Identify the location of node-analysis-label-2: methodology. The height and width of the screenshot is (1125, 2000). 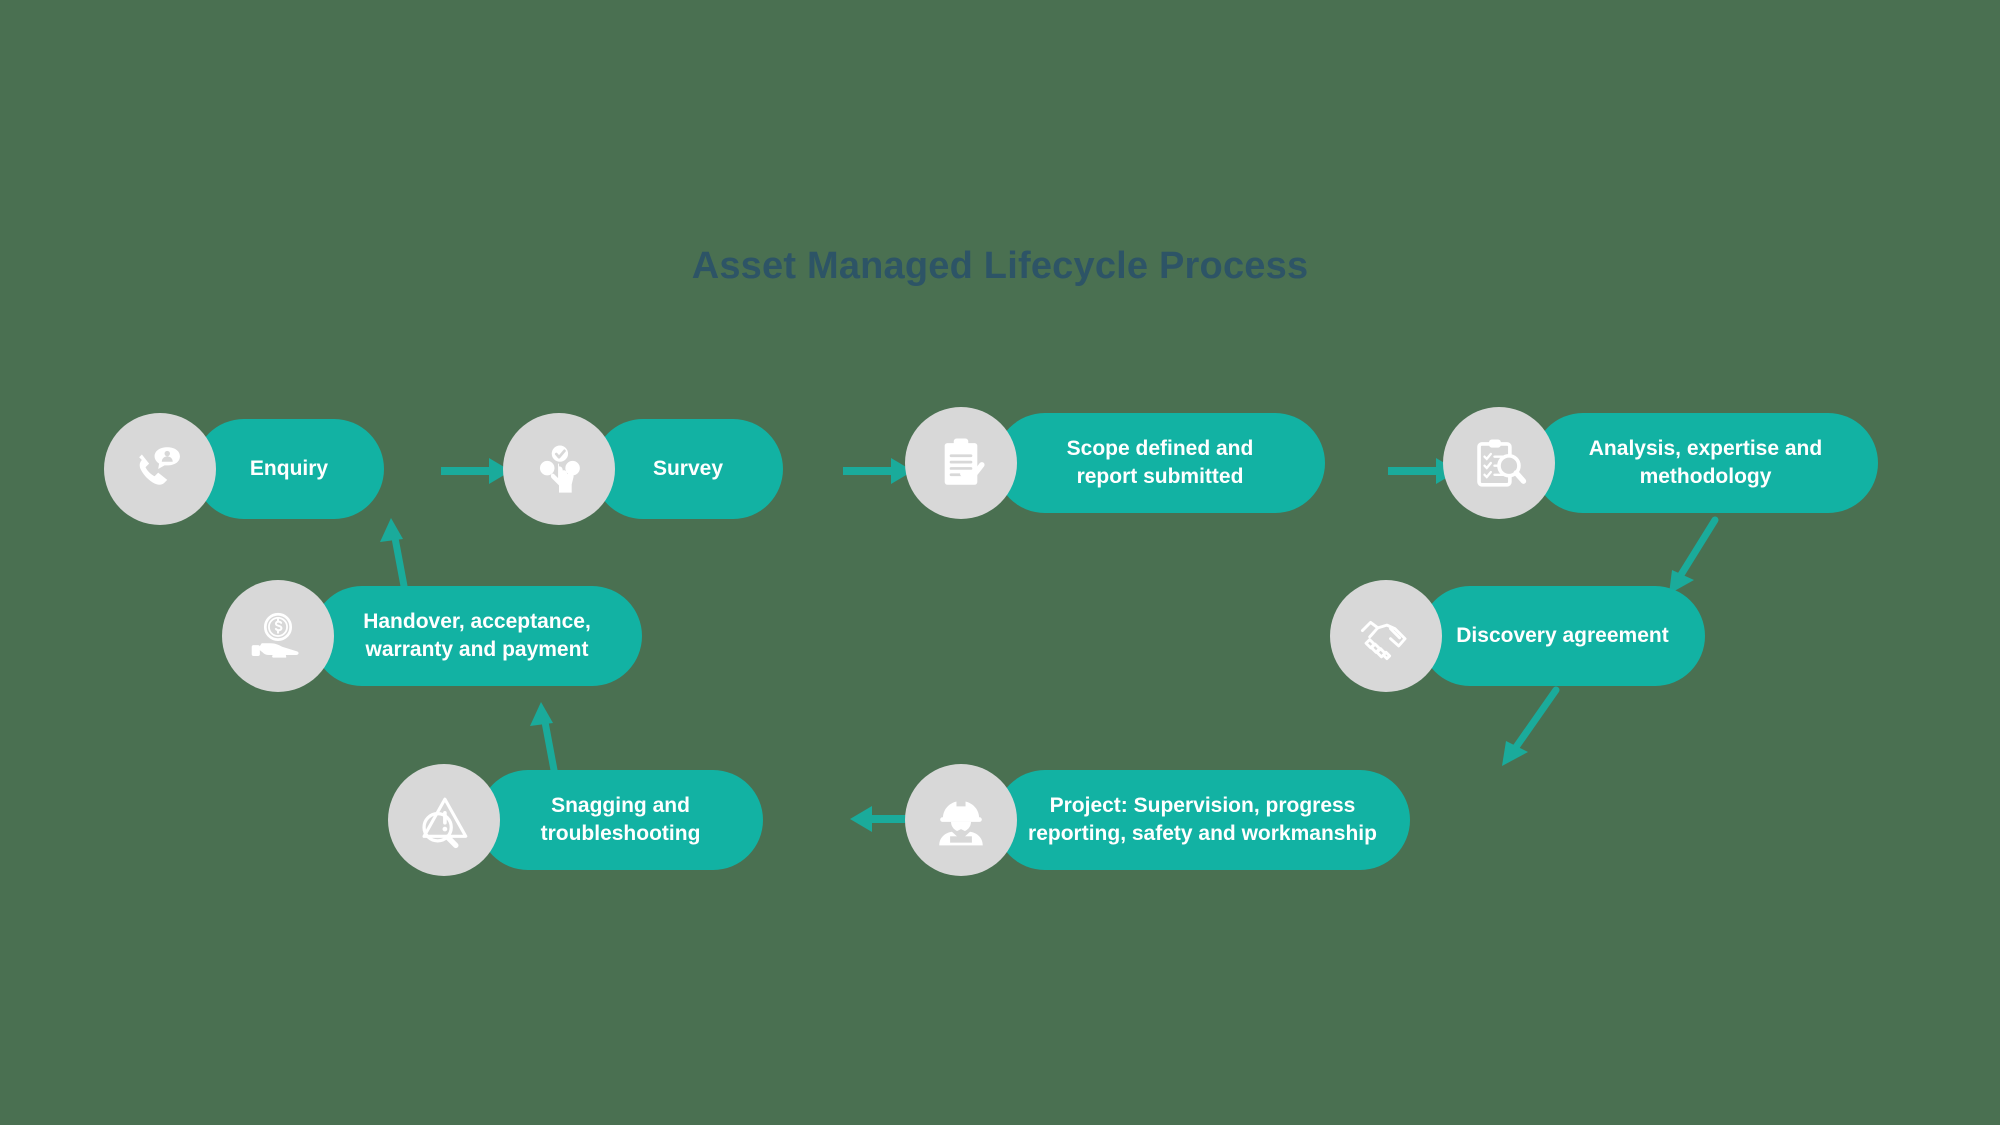
(1705, 476).